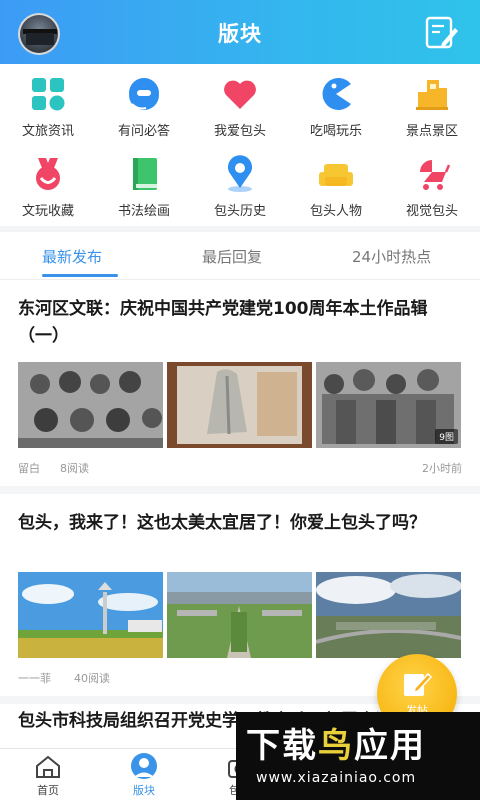  I want to click on nav-home: 首页, so click(48, 774).